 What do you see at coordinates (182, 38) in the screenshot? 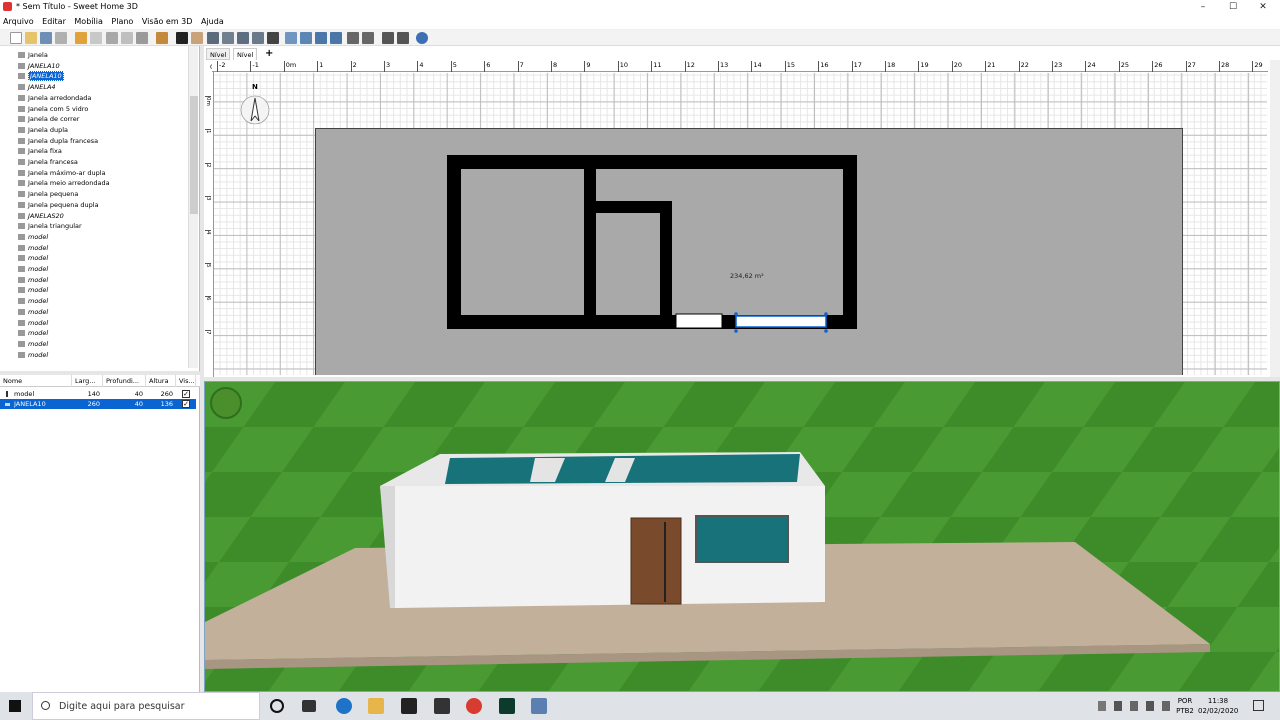
I see `select-arrow-icon` at bounding box center [182, 38].